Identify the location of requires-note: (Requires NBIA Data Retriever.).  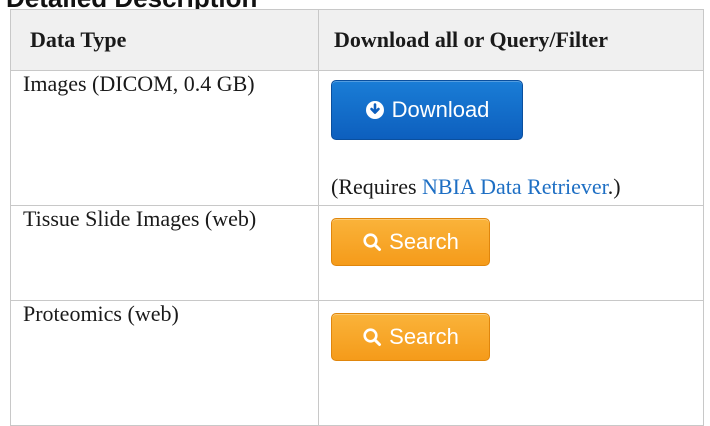
(511, 187).